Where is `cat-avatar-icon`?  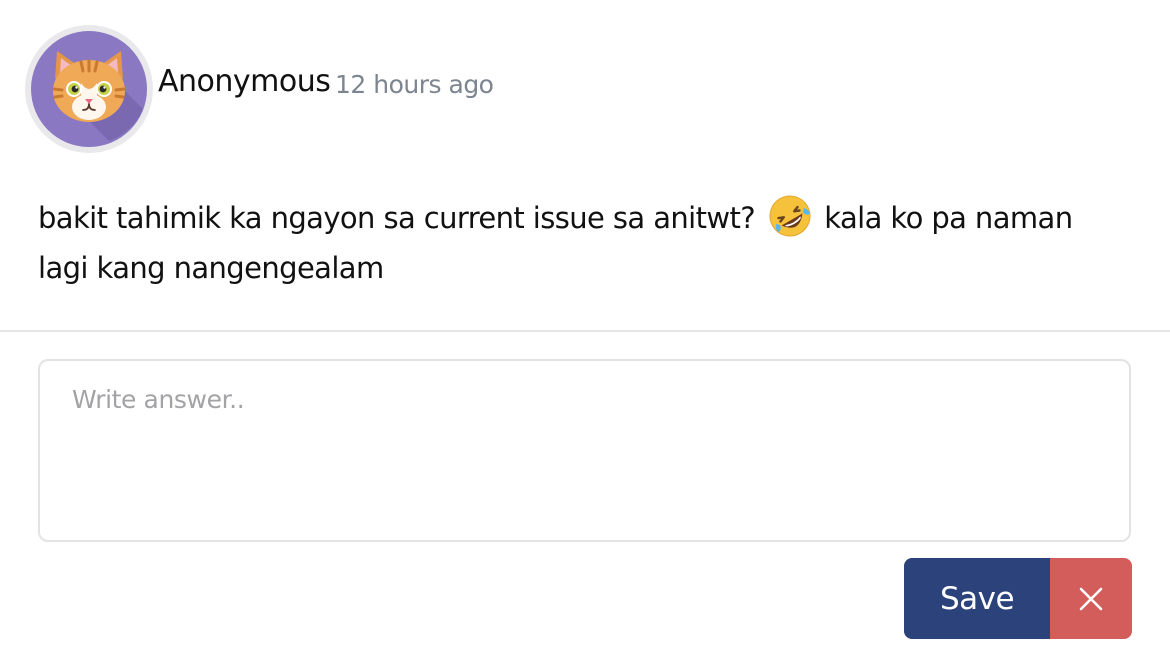
cat-avatar-icon is located at coordinates (89, 89).